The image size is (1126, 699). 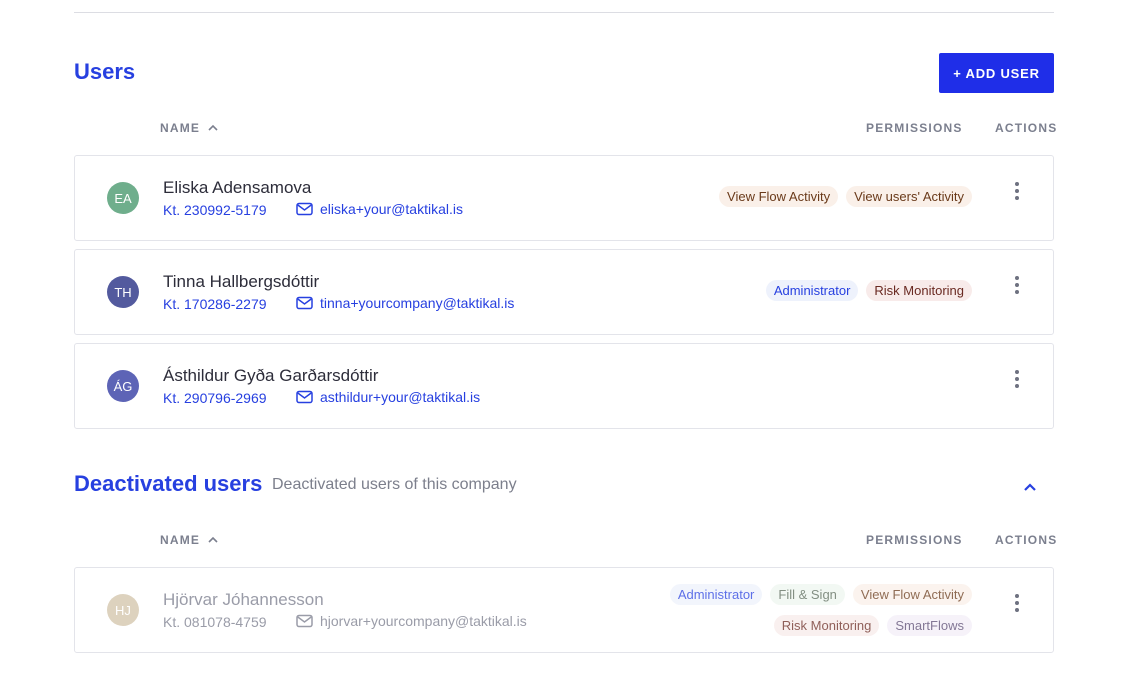 I want to click on actions-column-header: ACTIONS, so click(x=1026, y=128).